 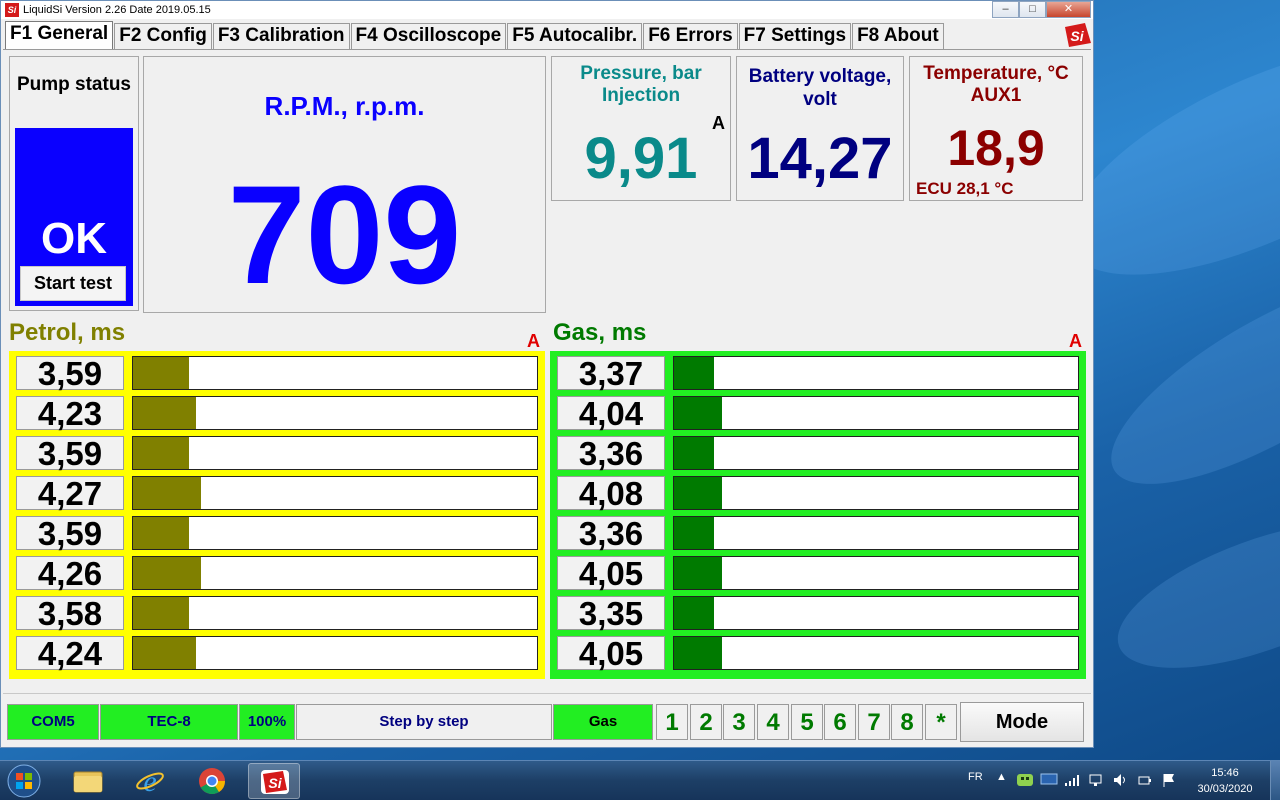 What do you see at coordinates (1022, 722) in the screenshot?
I see `mode-button: Mode` at bounding box center [1022, 722].